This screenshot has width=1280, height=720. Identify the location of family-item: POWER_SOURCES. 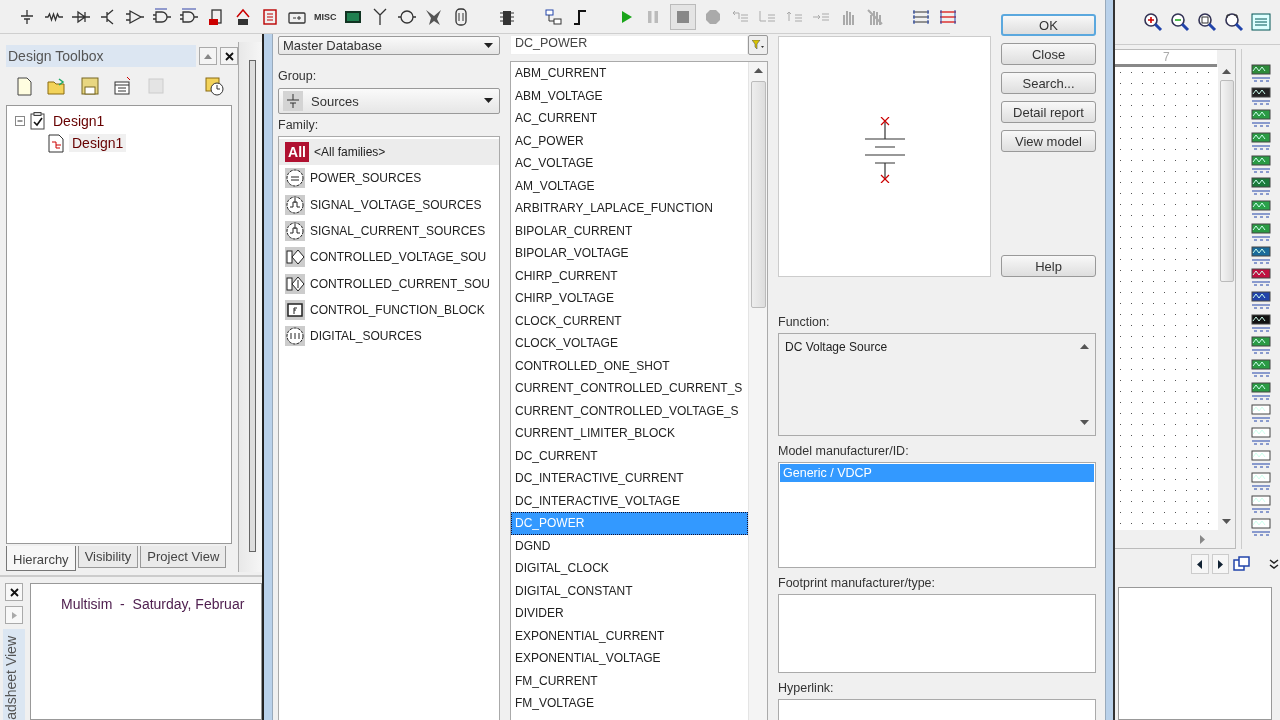
(366, 178).